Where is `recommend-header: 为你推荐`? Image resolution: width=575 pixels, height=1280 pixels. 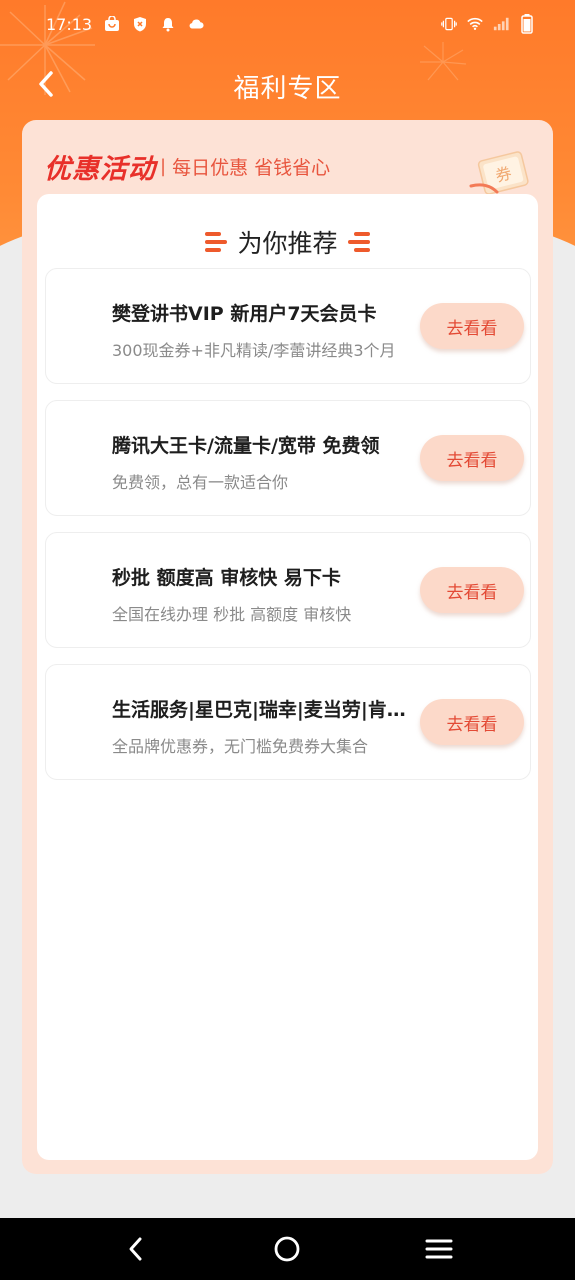
recommend-header: 为你推荐 is located at coordinates (287, 242).